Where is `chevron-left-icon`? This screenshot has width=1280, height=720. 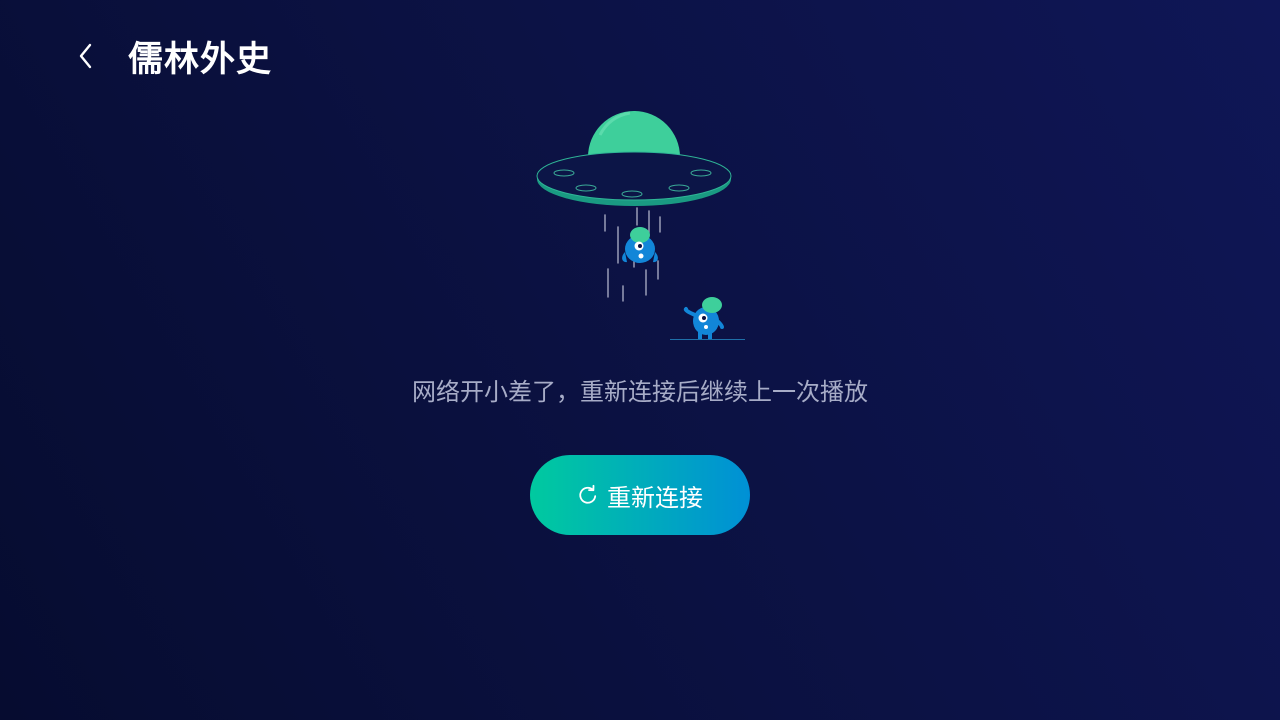 chevron-left-icon is located at coordinates (85, 56).